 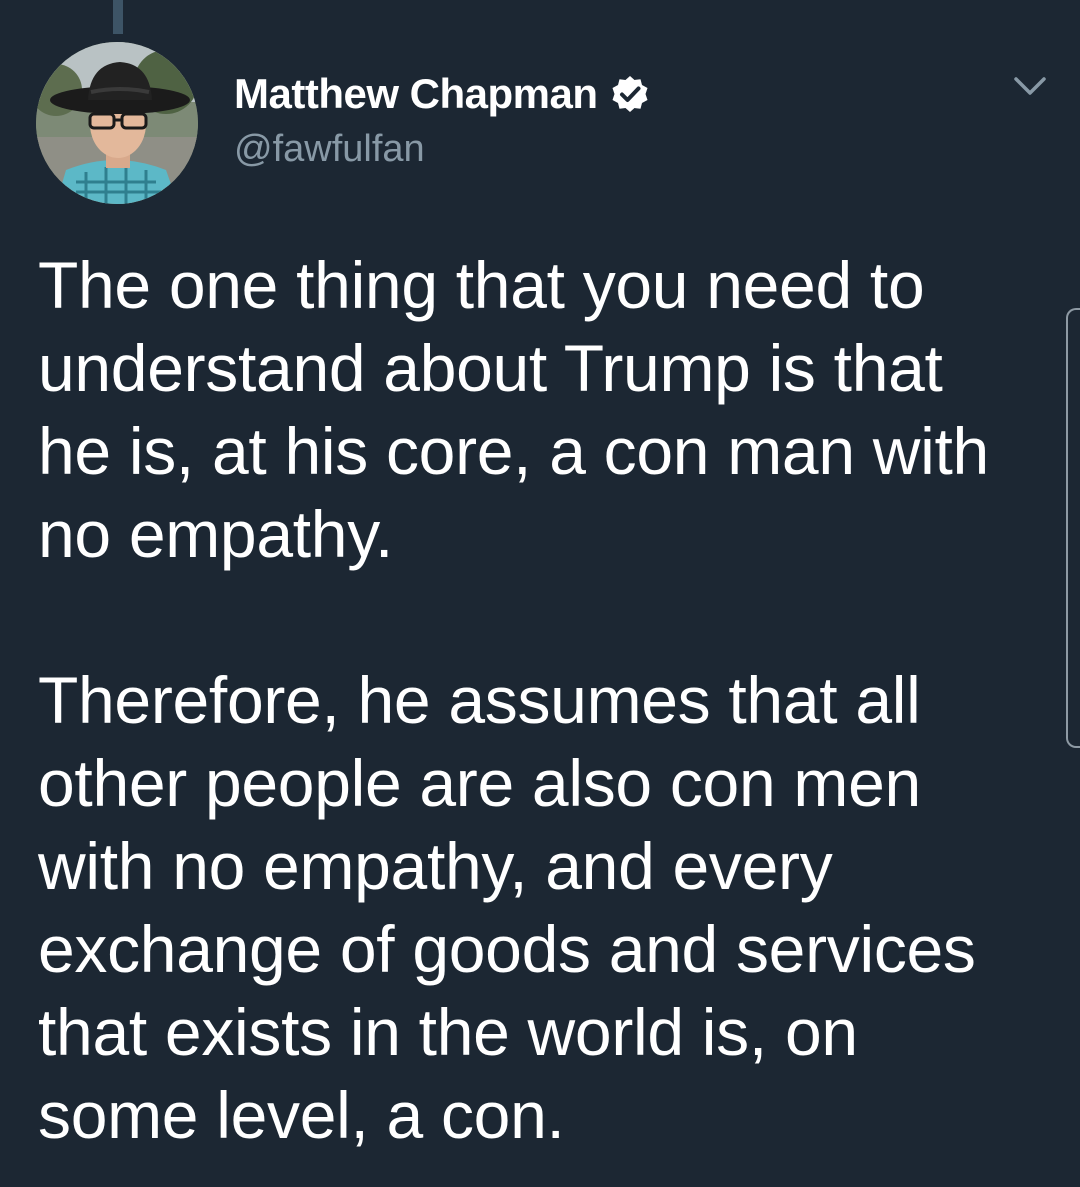 What do you see at coordinates (118, 17) in the screenshot?
I see `thread-connector-line` at bounding box center [118, 17].